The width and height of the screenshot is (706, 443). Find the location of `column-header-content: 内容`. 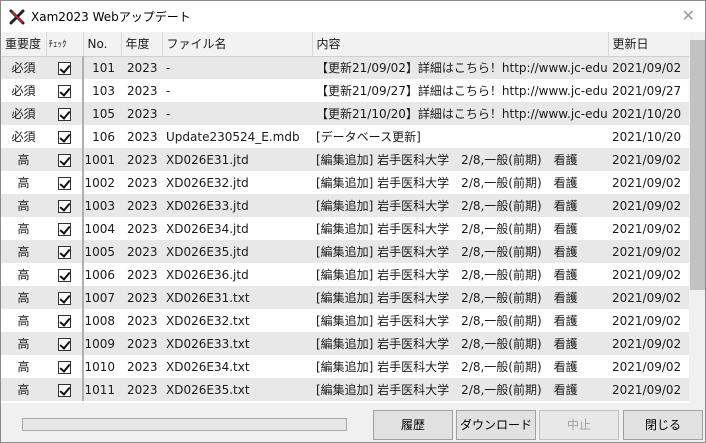

column-header-content: 内容 is located at coordinates (460, 44).